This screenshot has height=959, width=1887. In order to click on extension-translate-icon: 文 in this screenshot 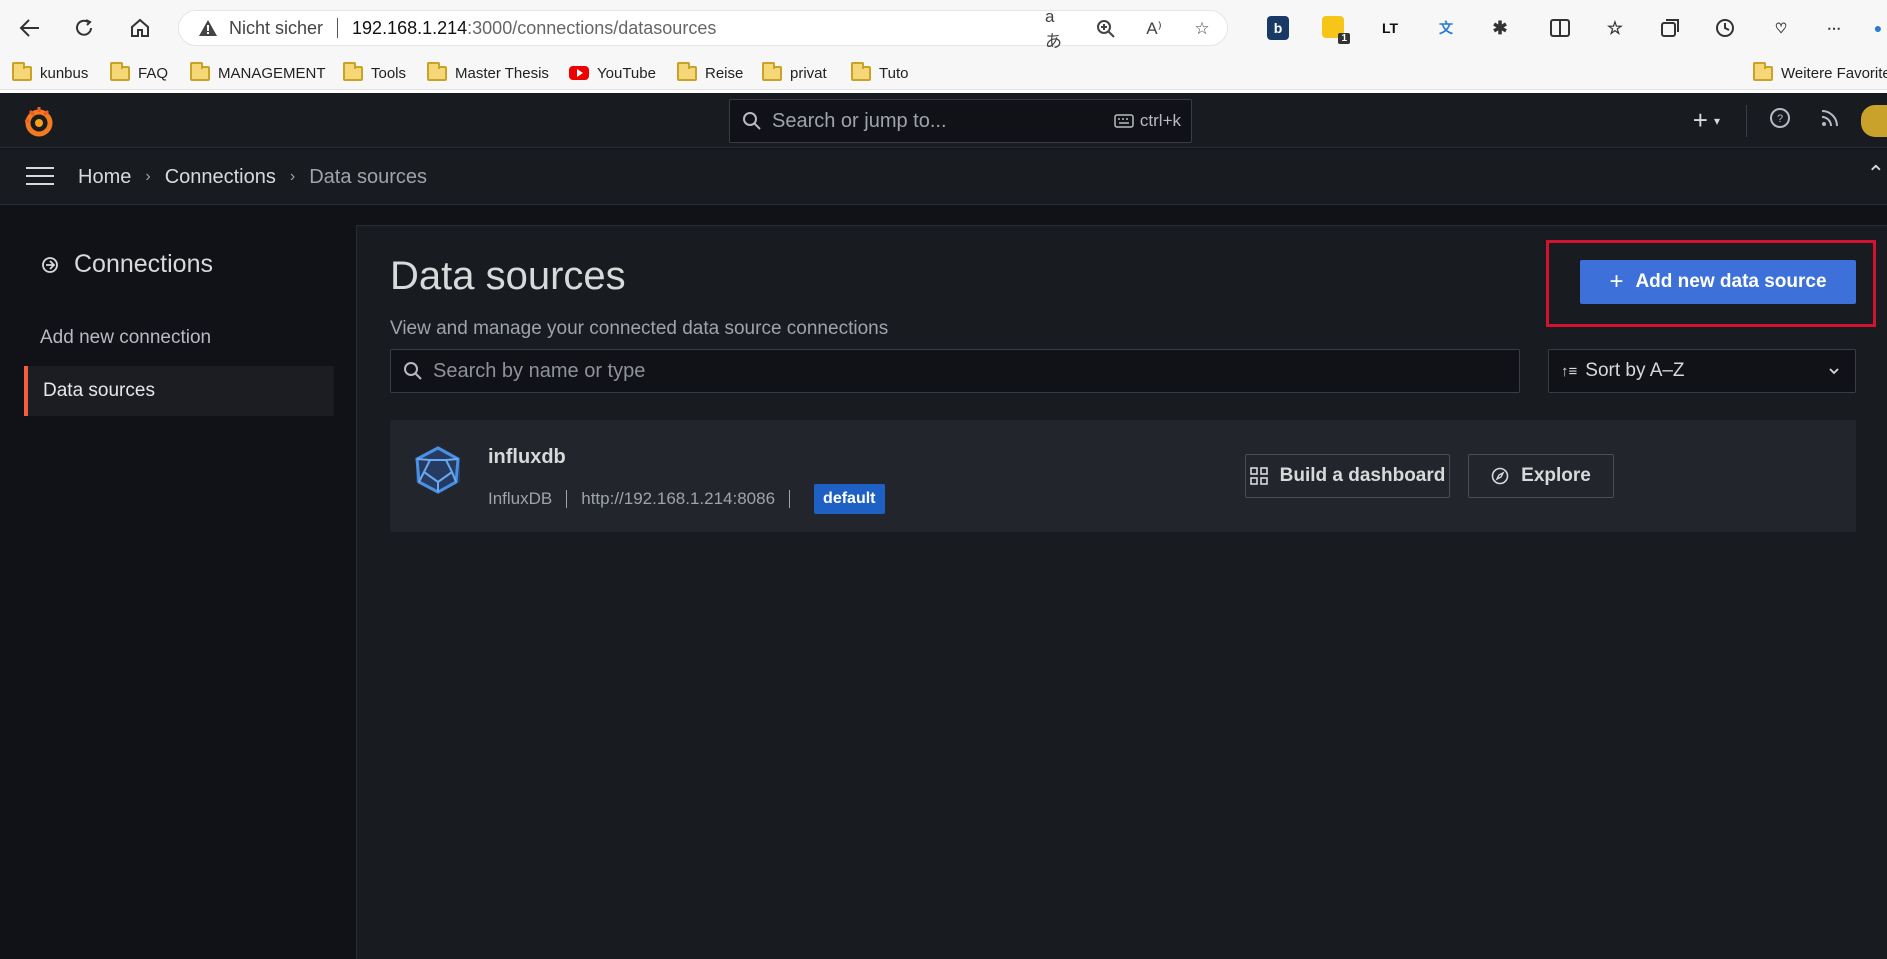, I will do `click(1446, 28)`.